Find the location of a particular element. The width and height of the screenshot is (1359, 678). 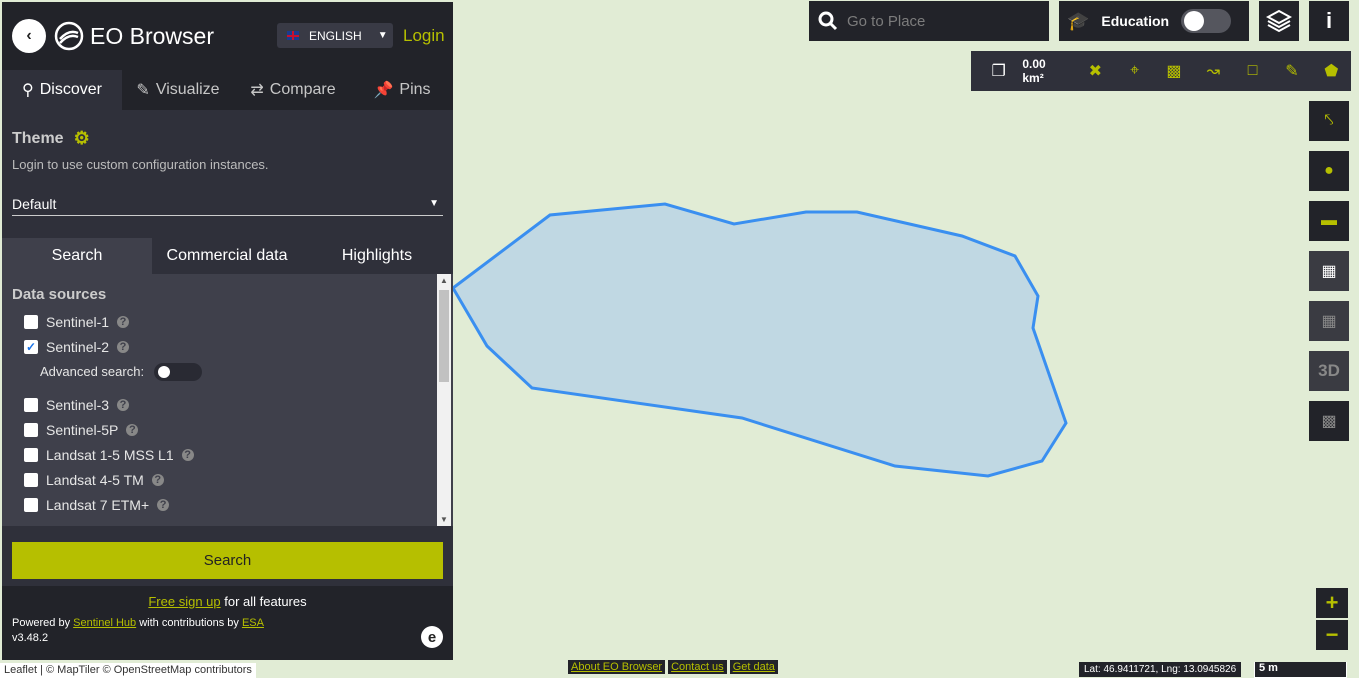

get-data-link: Get data is located at coordinates (753, 667).